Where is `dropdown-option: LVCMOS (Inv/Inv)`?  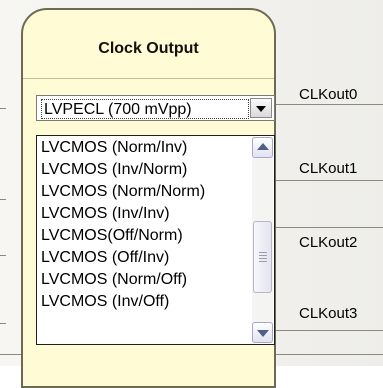
dropdown-option: LVCMOS (Inv/Inv) is located at coordinates (145, 214).